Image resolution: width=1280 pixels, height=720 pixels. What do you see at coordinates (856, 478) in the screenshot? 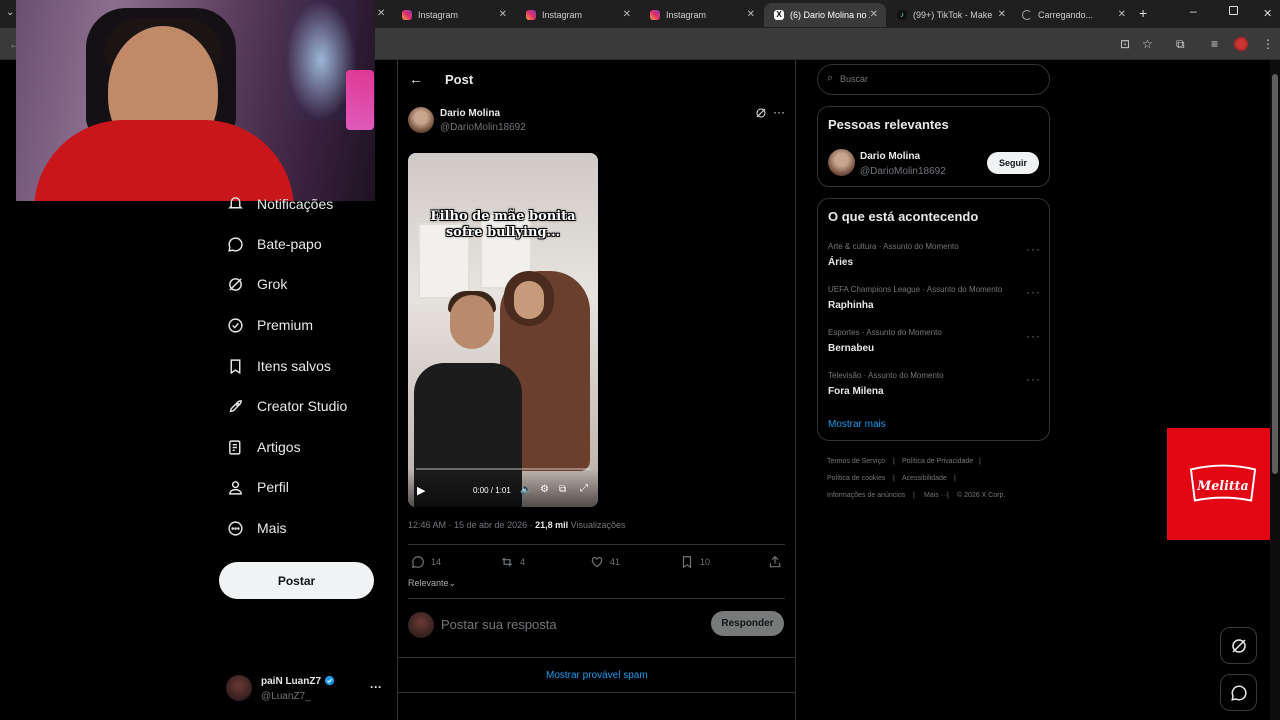
I see `footer-cookies-link: Política de cookies` at bounding box center [856, 478].